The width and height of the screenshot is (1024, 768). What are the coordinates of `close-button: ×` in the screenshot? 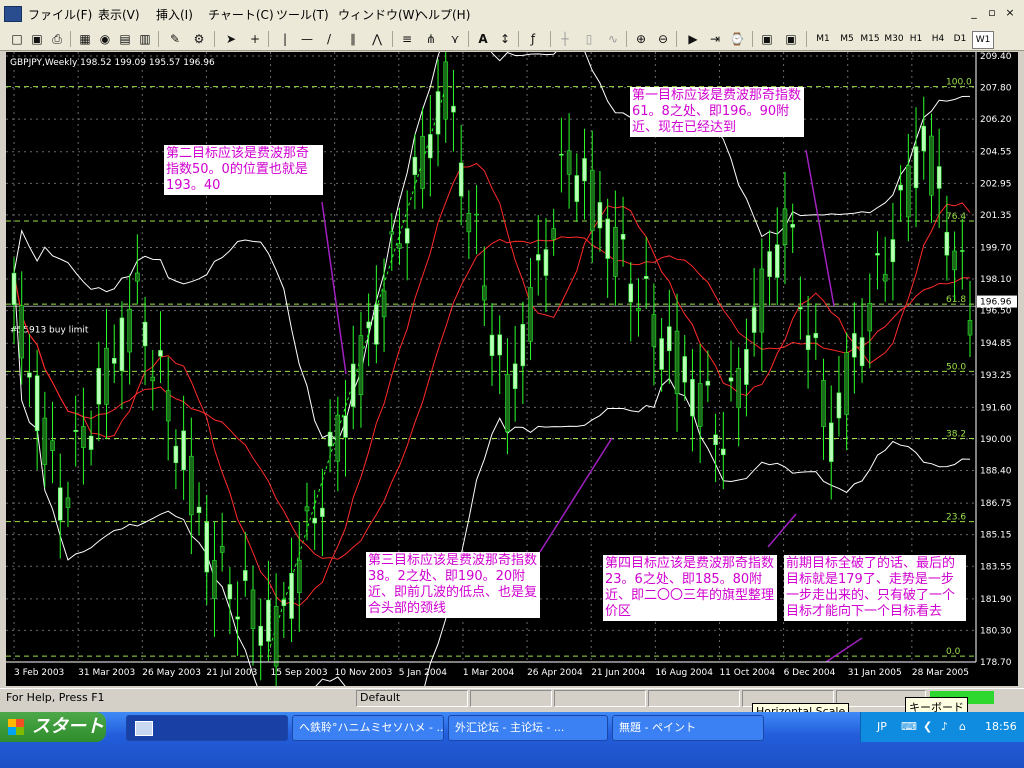 It's located at (1010, 13).